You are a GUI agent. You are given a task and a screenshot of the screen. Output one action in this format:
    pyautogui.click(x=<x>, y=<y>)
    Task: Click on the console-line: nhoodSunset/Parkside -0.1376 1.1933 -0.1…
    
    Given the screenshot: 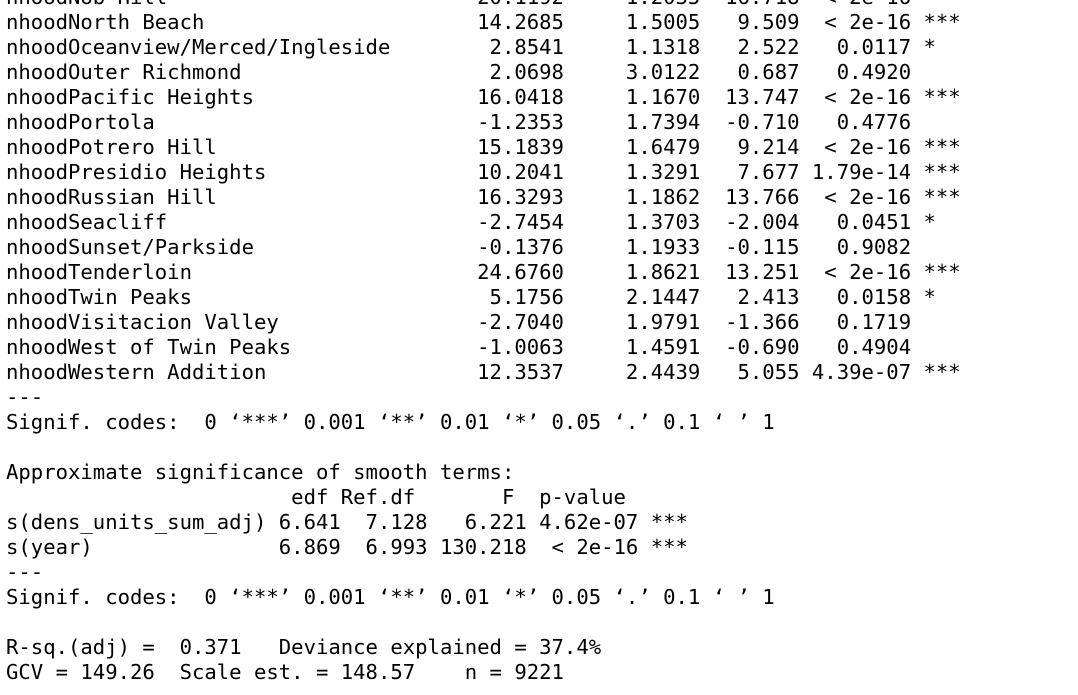 What is the action you would take?
    pyautogui.click(x=459, y=247)
    